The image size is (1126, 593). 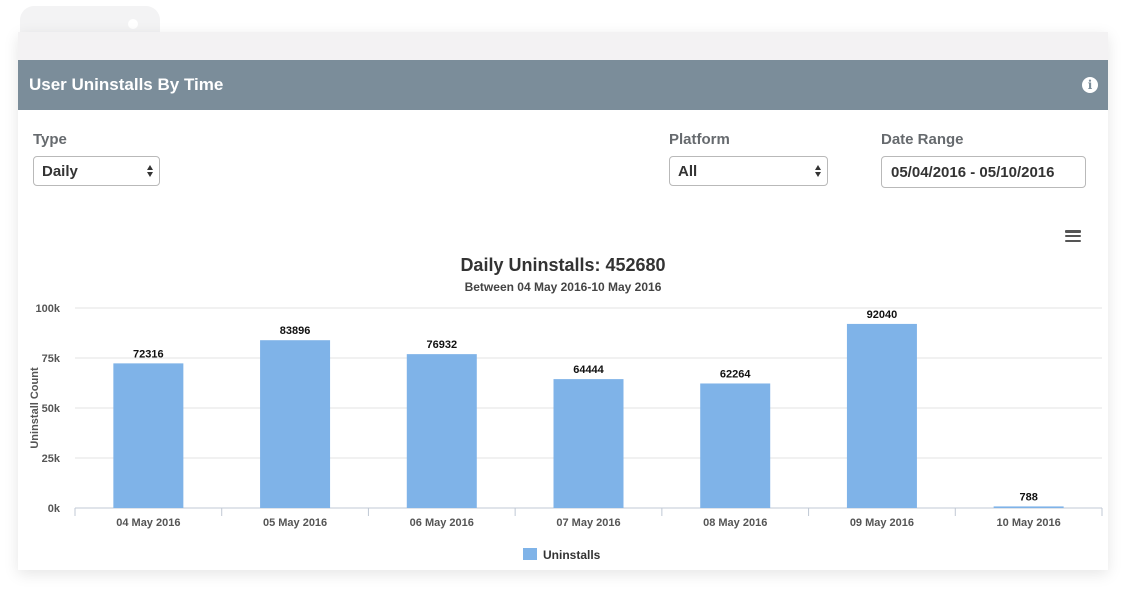 I want to click on date-range-input: 05/04/2016 - 05/10/2016, so click(x=983, y=172).